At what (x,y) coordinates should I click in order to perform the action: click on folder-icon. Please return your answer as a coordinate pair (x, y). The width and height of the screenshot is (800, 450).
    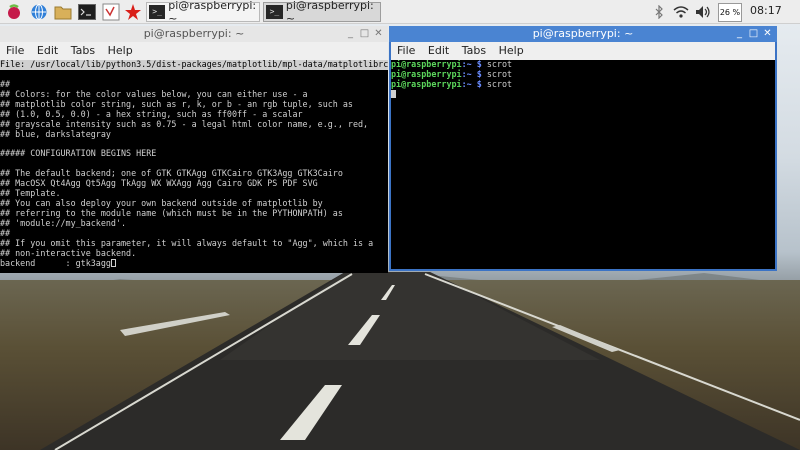
    Looking at the image, I should click on (63, 12).